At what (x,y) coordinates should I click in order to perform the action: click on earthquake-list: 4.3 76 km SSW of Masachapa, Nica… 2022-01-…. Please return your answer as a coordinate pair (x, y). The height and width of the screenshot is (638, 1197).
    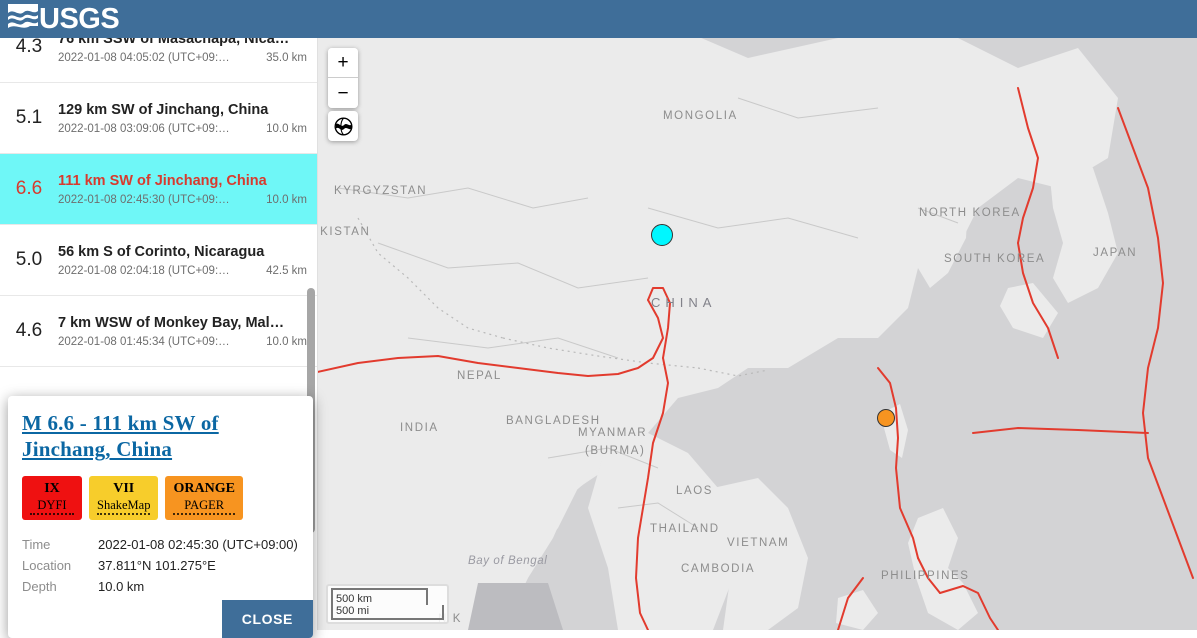
    Looking at the image, I should click on (158, 202).